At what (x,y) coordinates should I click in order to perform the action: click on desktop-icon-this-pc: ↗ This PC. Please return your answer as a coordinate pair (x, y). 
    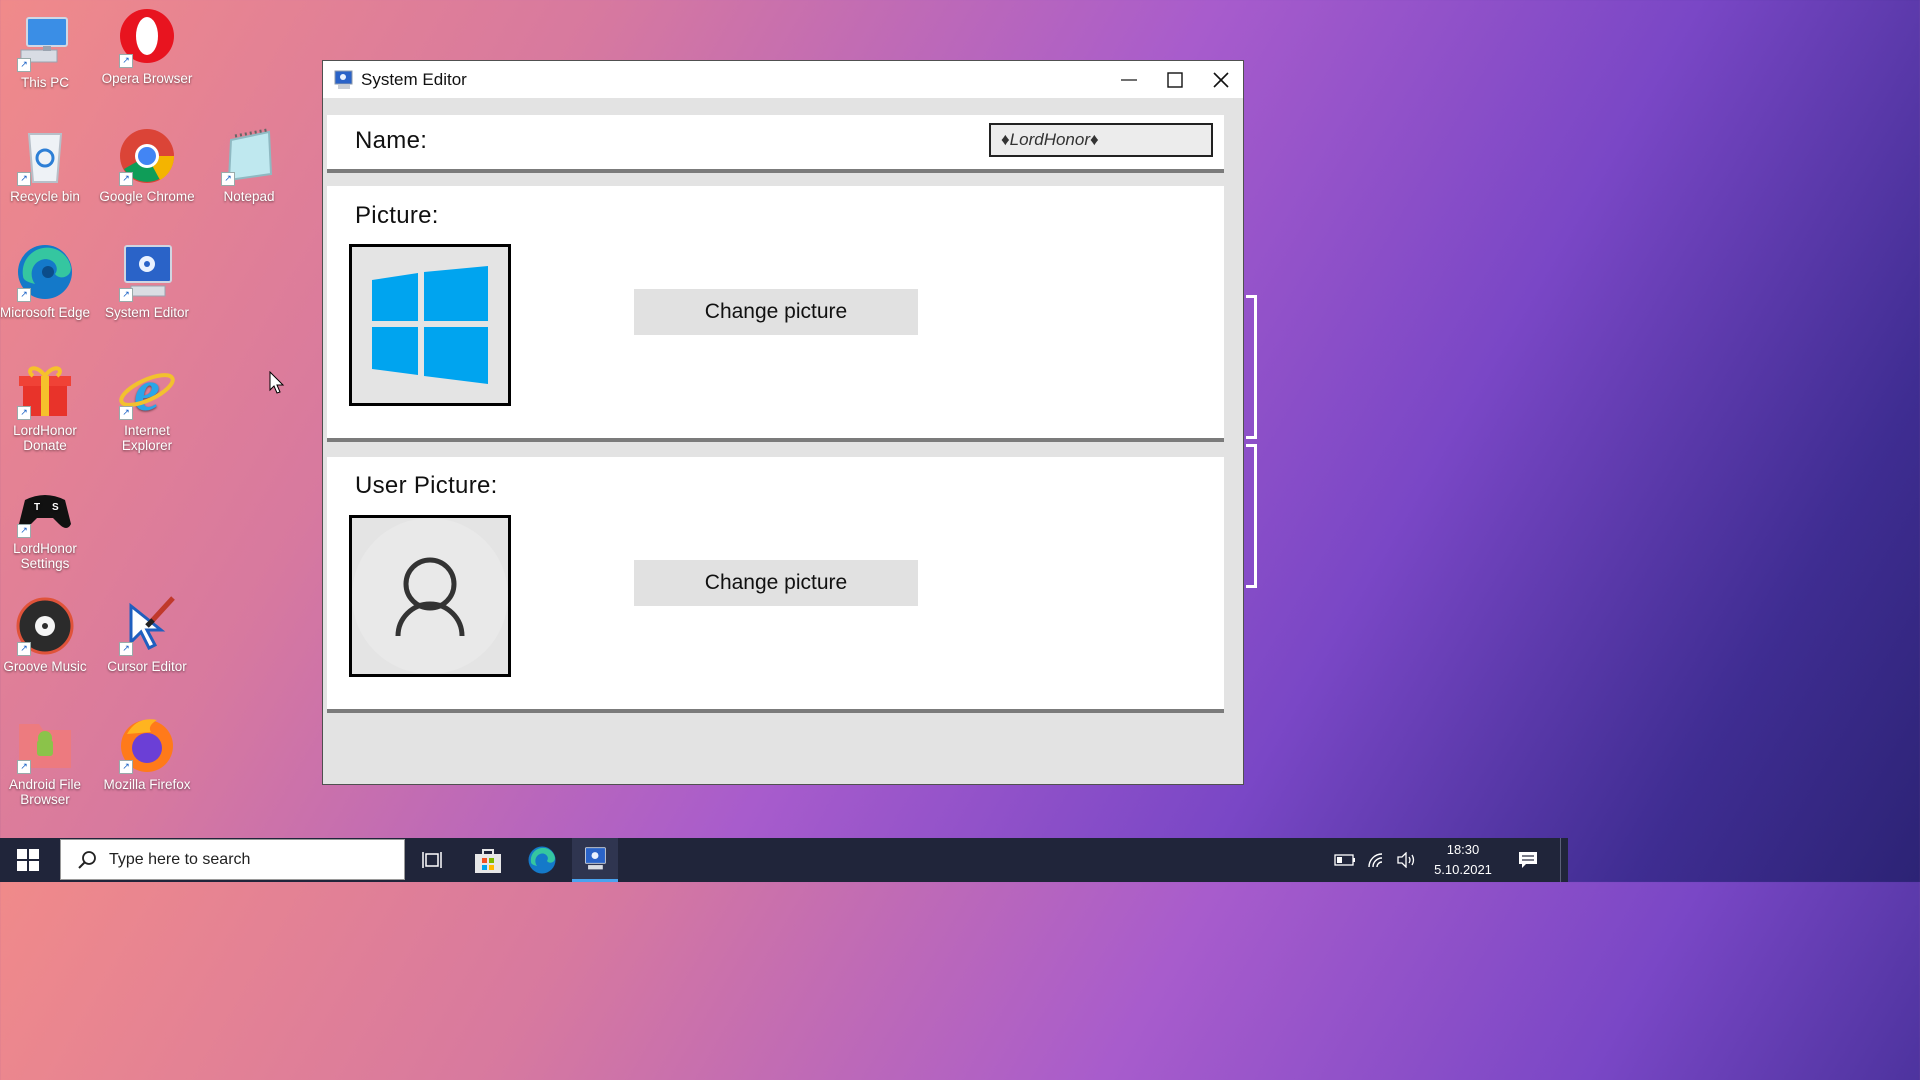
    Looking at the image, I should click on (46, 51).